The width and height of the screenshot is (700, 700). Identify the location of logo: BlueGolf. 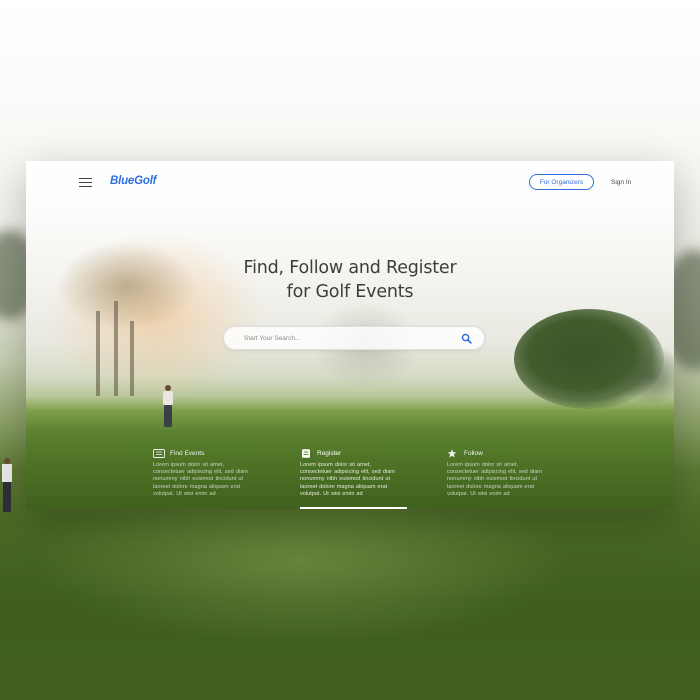
(133, 181).